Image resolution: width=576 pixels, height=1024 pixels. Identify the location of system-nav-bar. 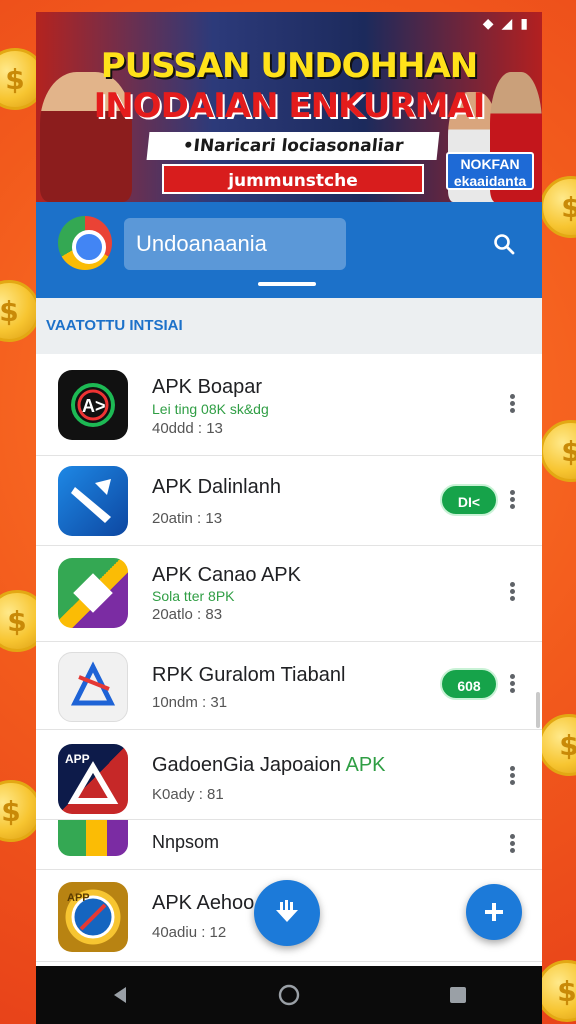
(289, 995).